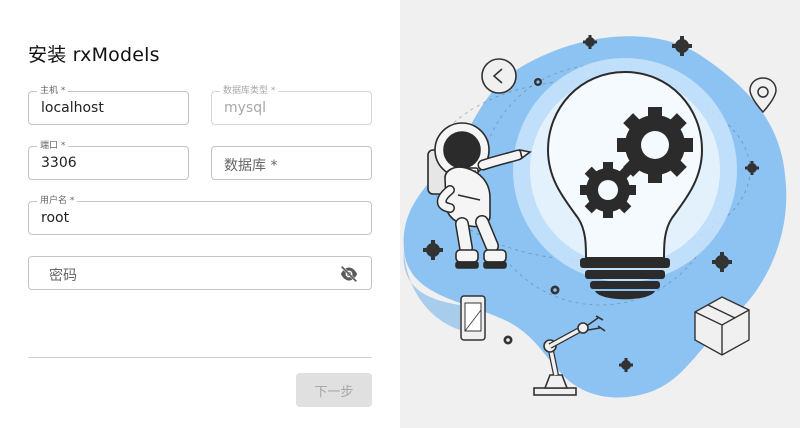  What do you see at coordinates (251, 166) in the screenshot?
I see `database-placeholder: 数据库 *` at bounding box center [251, 166].